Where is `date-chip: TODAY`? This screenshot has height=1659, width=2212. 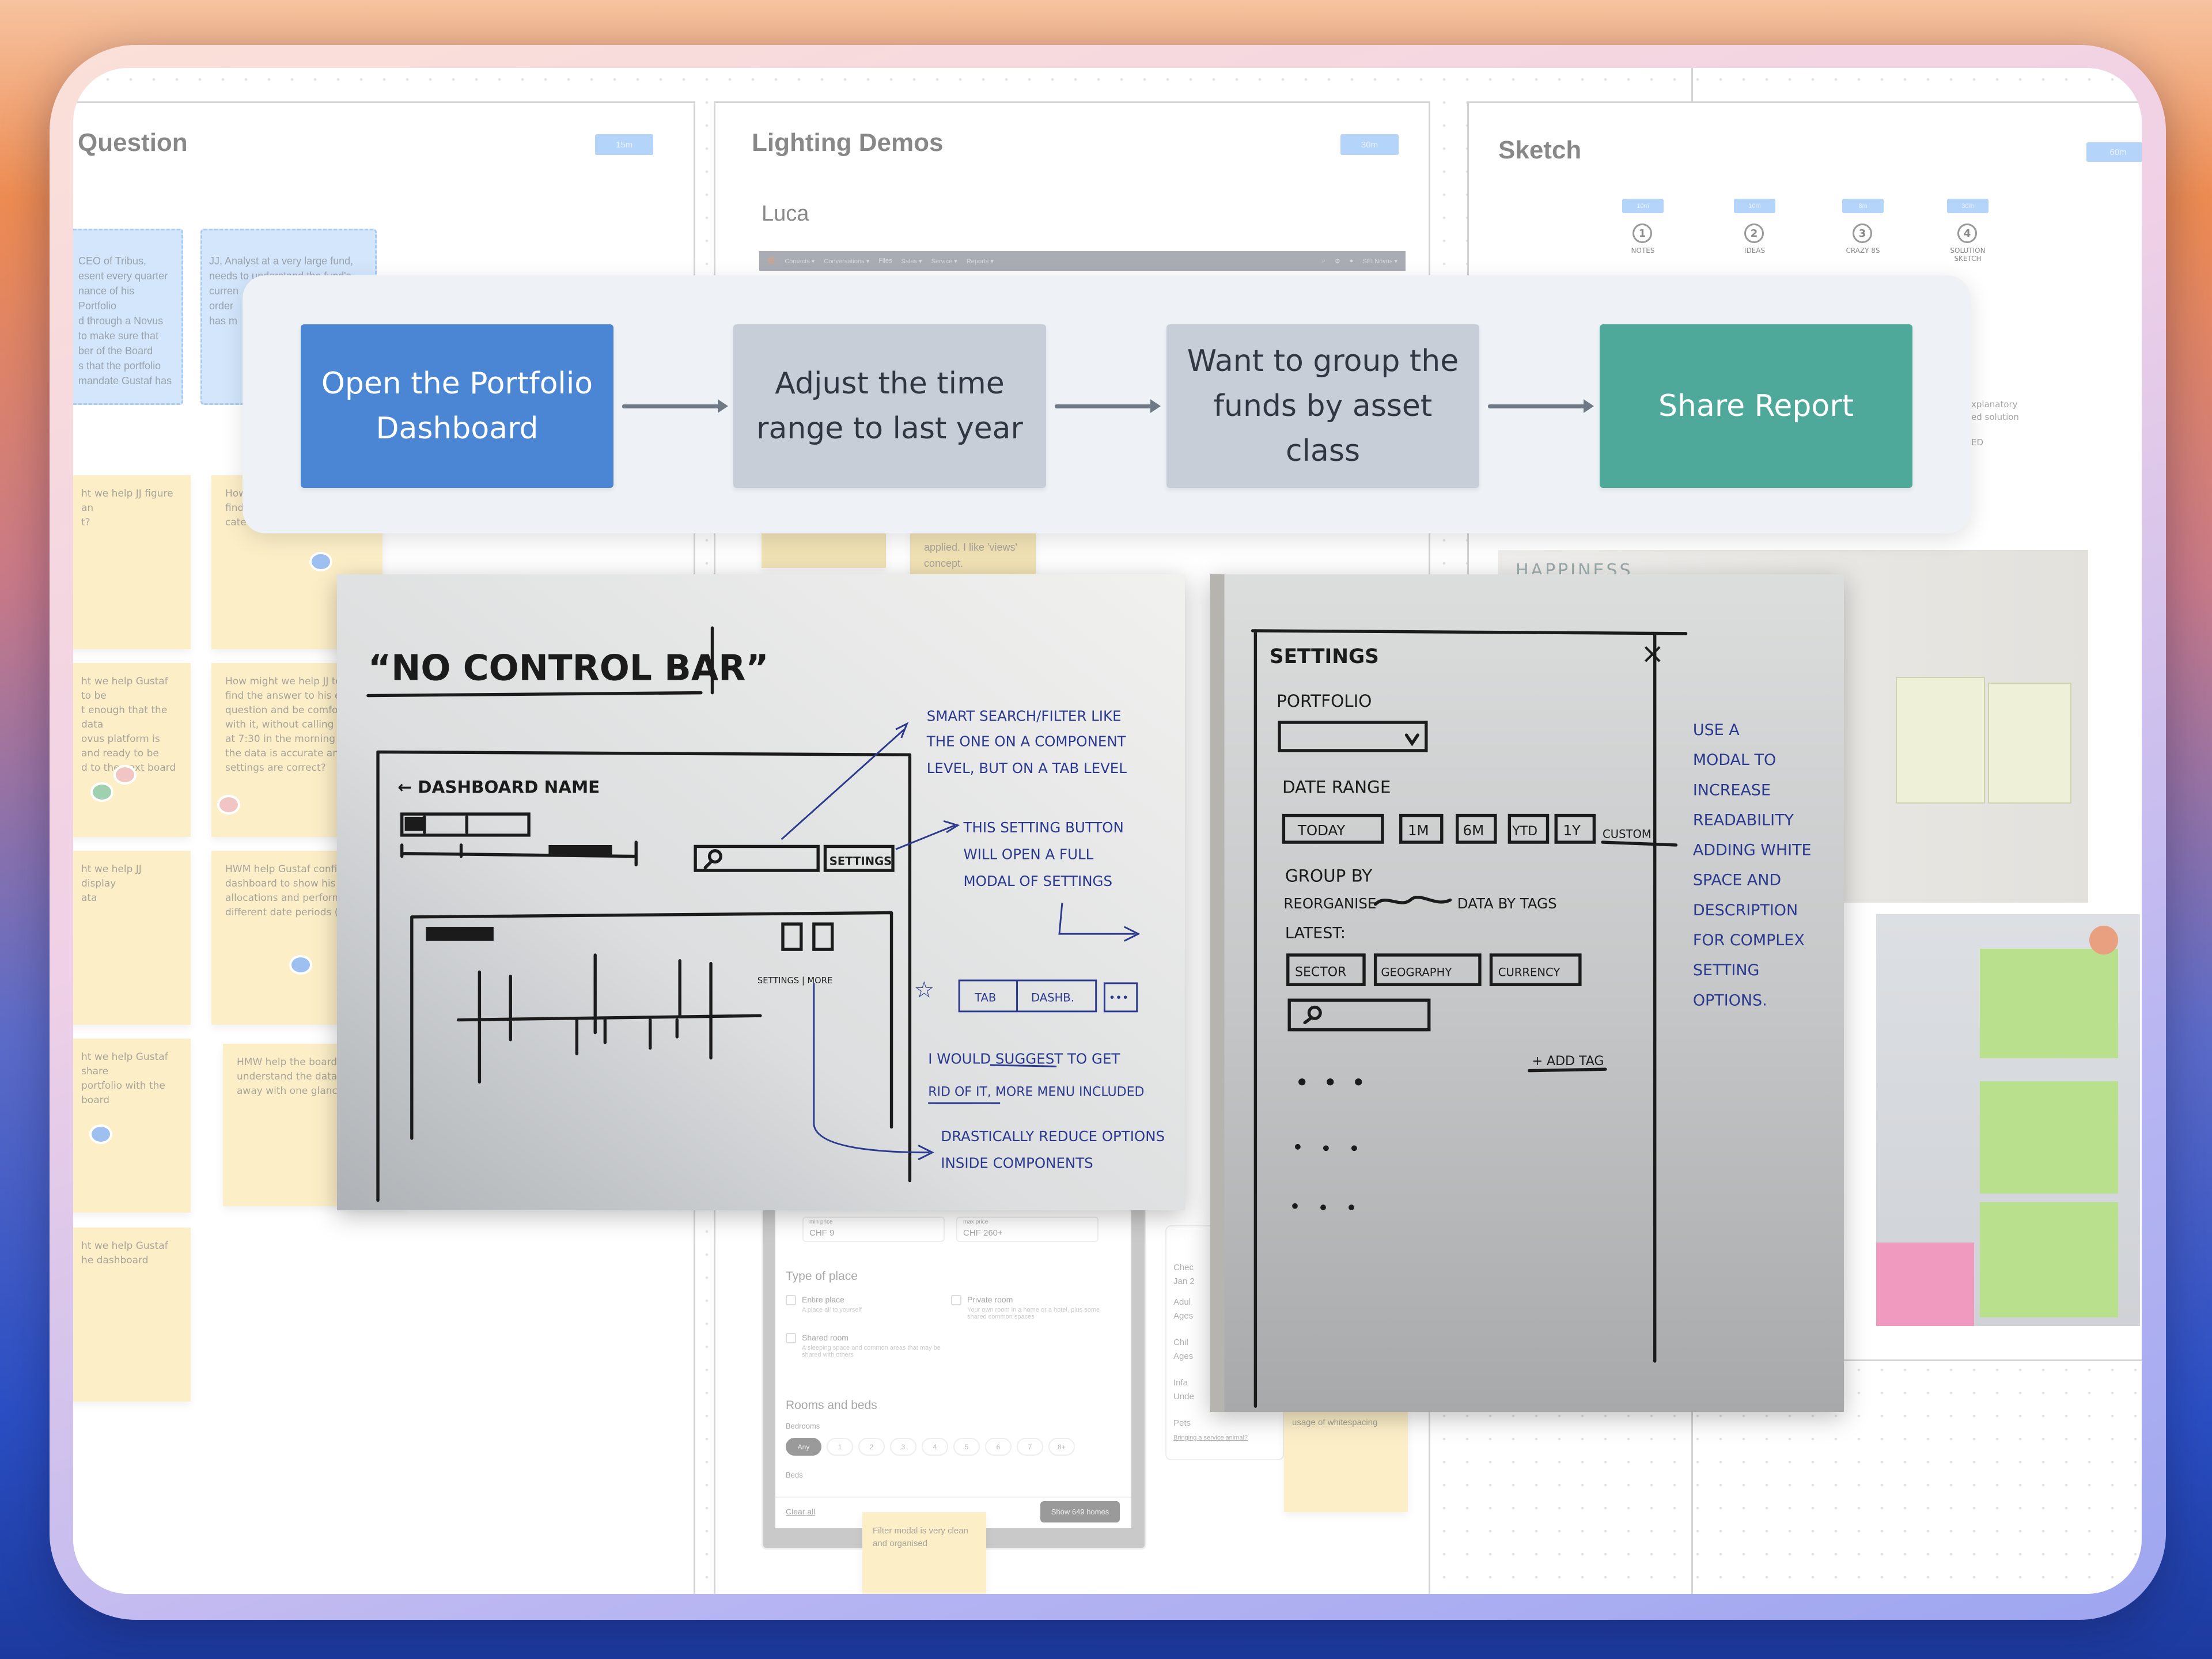 date-chip: TODAY is located at coordinates (1321, 830).